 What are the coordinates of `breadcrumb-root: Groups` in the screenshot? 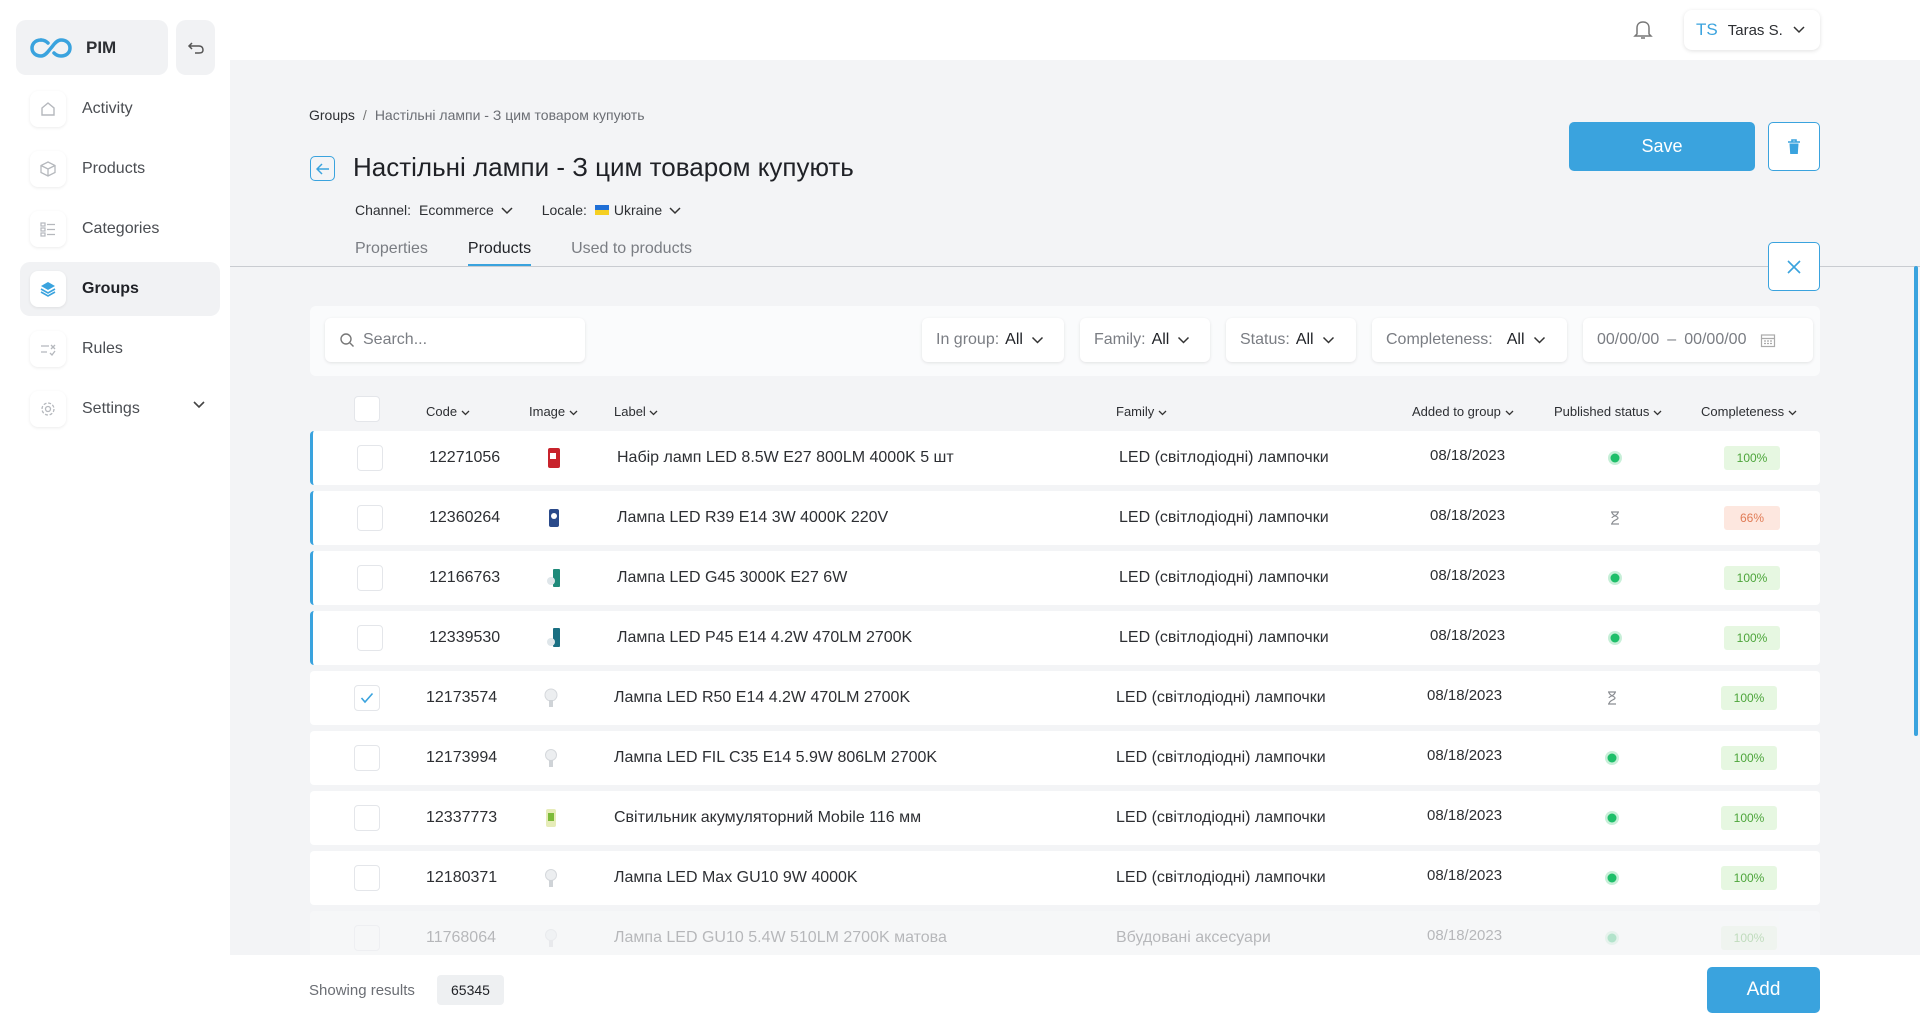 It's located at (332, 115).